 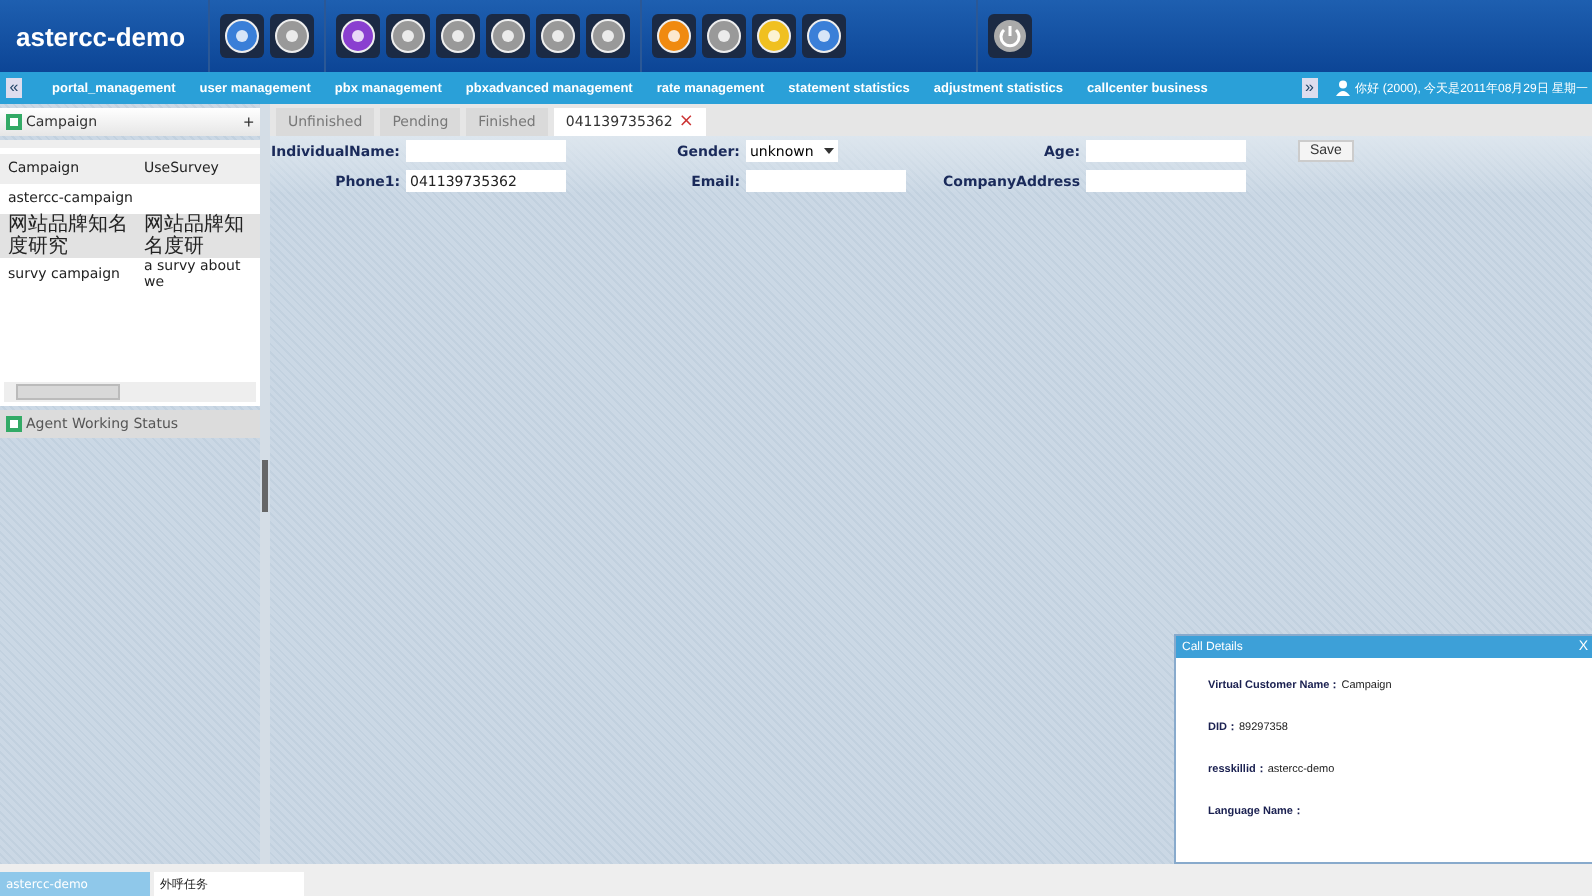 I want to click on caret-icon, so click(x=829, y=151).